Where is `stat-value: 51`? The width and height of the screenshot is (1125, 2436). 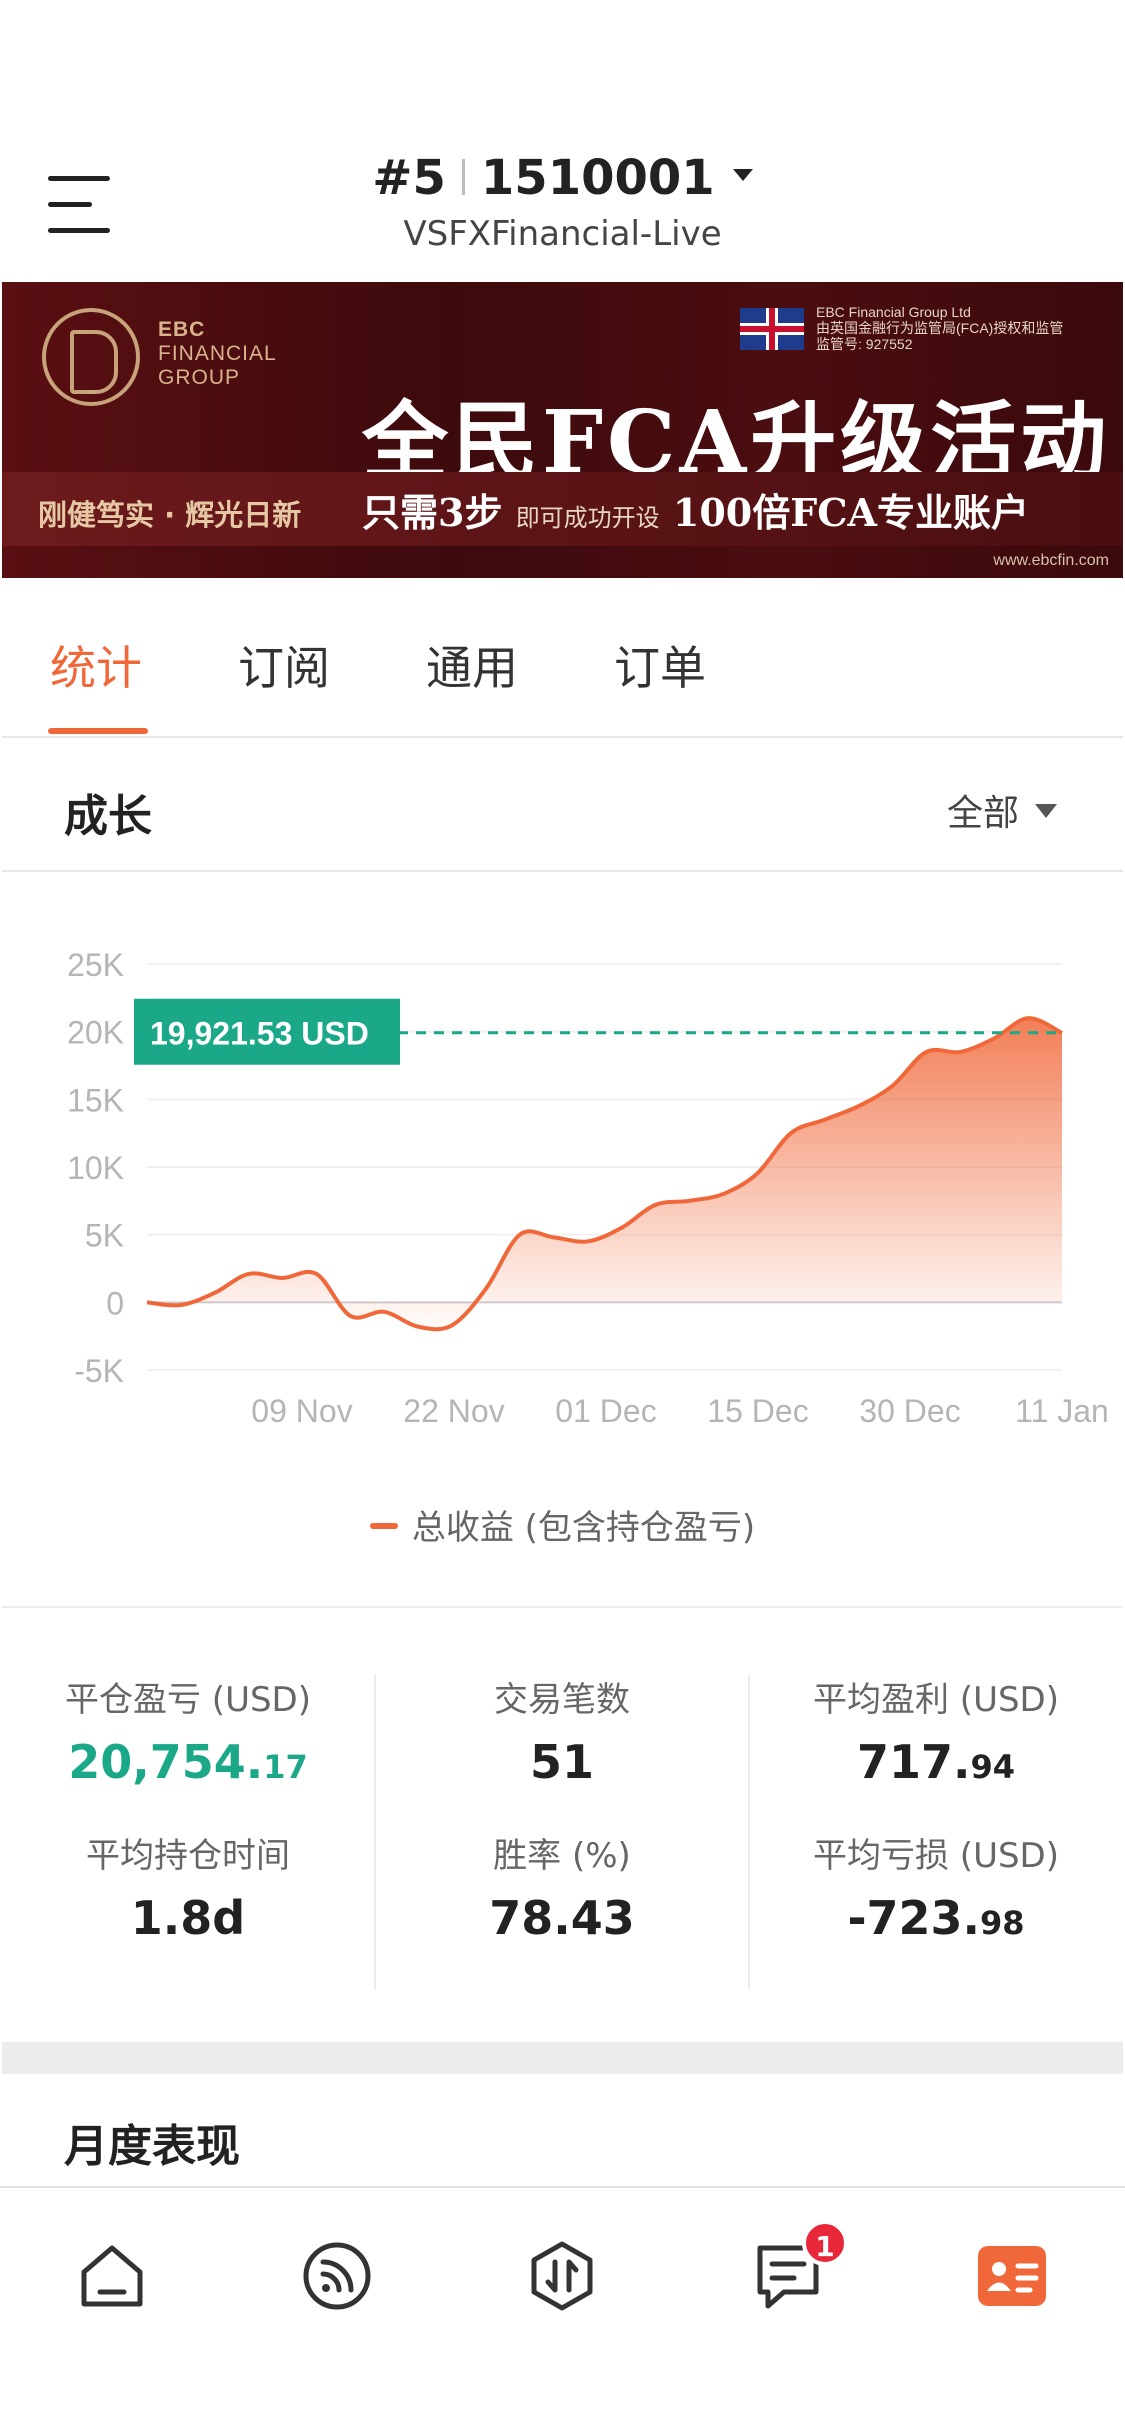 stat-value: 51 is located at coordinates (561, 1762).